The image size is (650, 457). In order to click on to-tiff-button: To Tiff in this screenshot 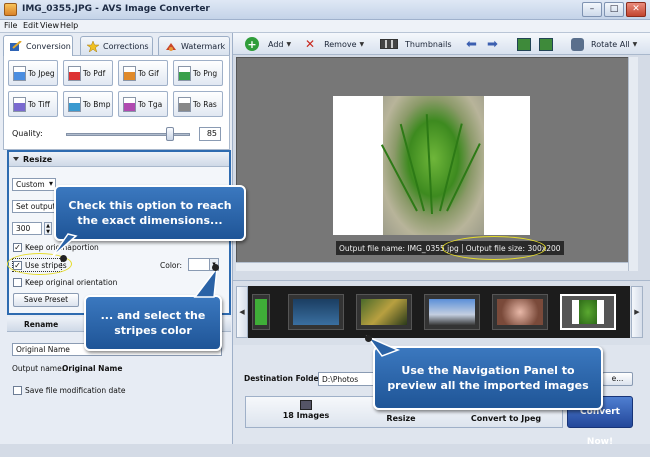, I will do `click(33, 104)`.